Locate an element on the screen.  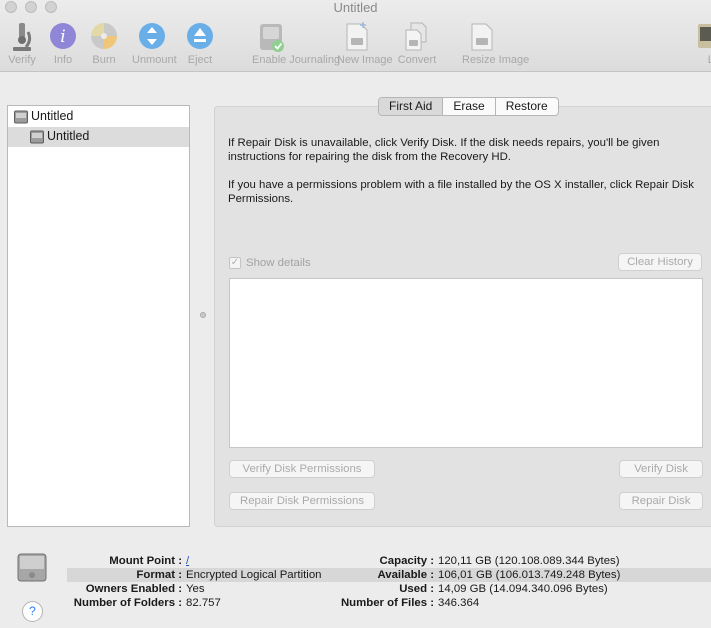
show-details-label: Show details is located at coordinates (278, 263).